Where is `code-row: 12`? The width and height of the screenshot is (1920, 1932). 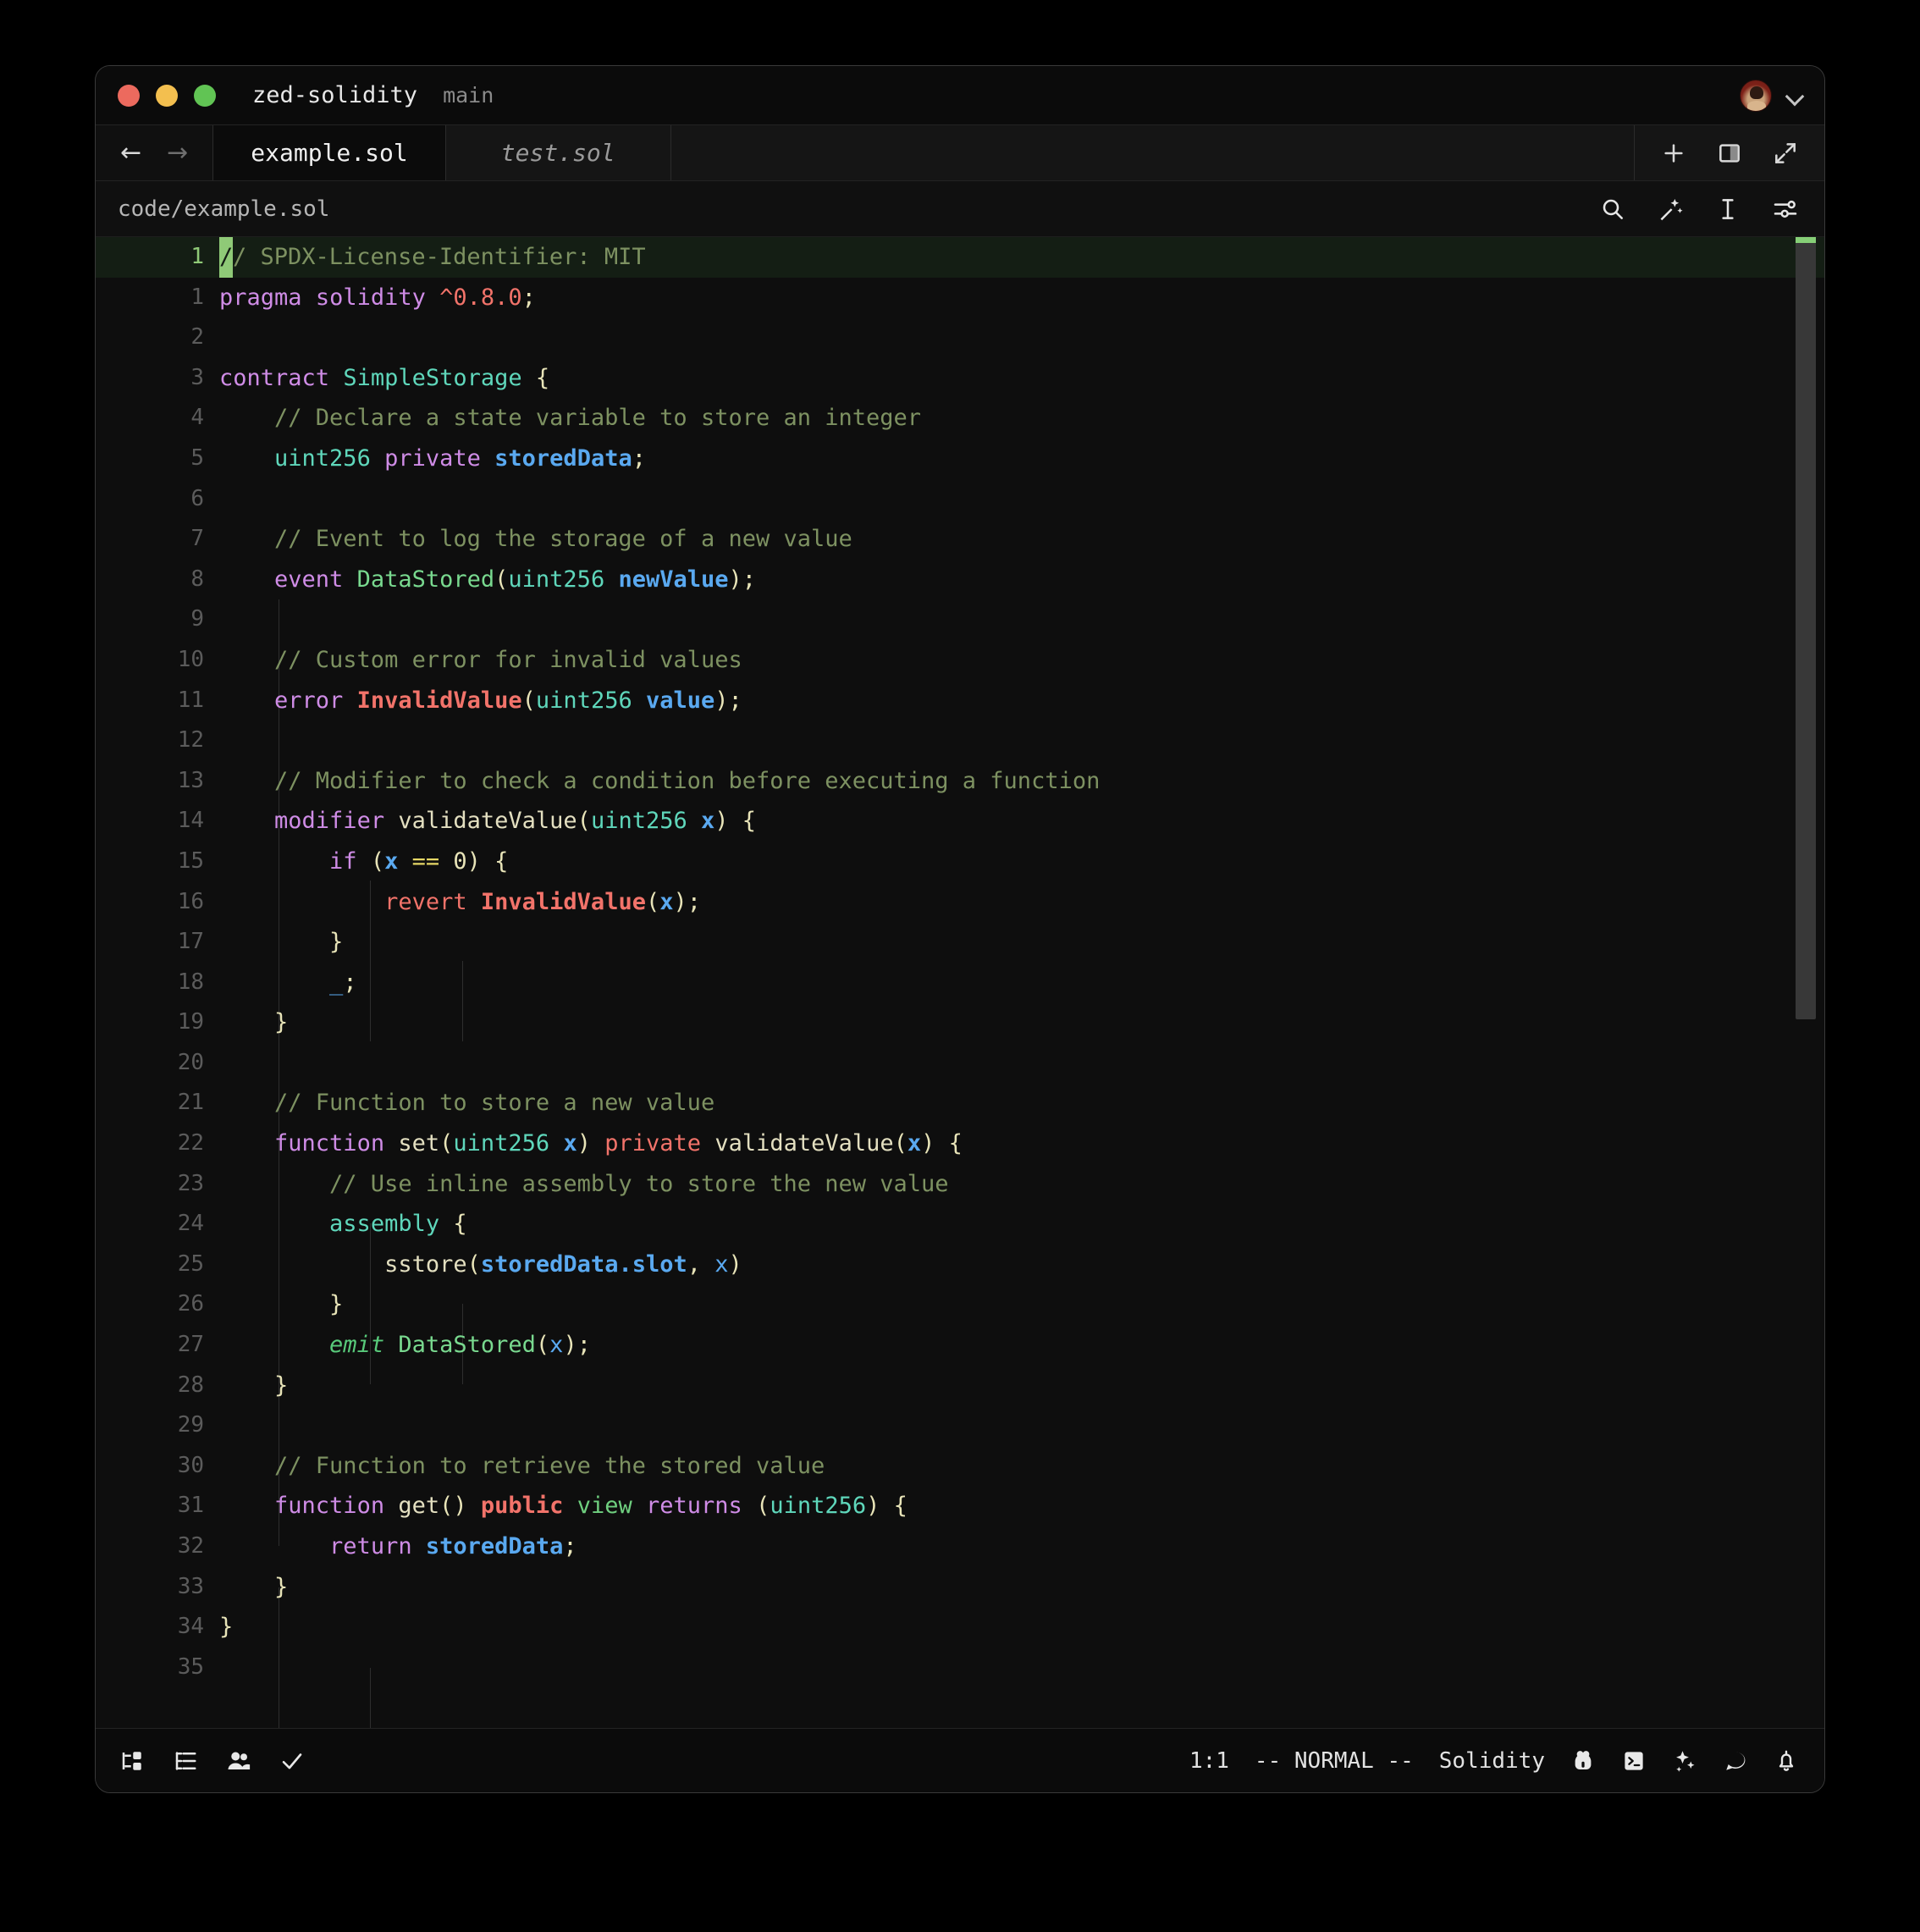 code-row: 12 is located at coordinates (960, 740).